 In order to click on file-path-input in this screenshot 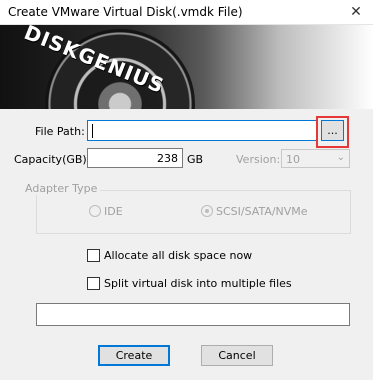, I will do `click(202, 130)`.